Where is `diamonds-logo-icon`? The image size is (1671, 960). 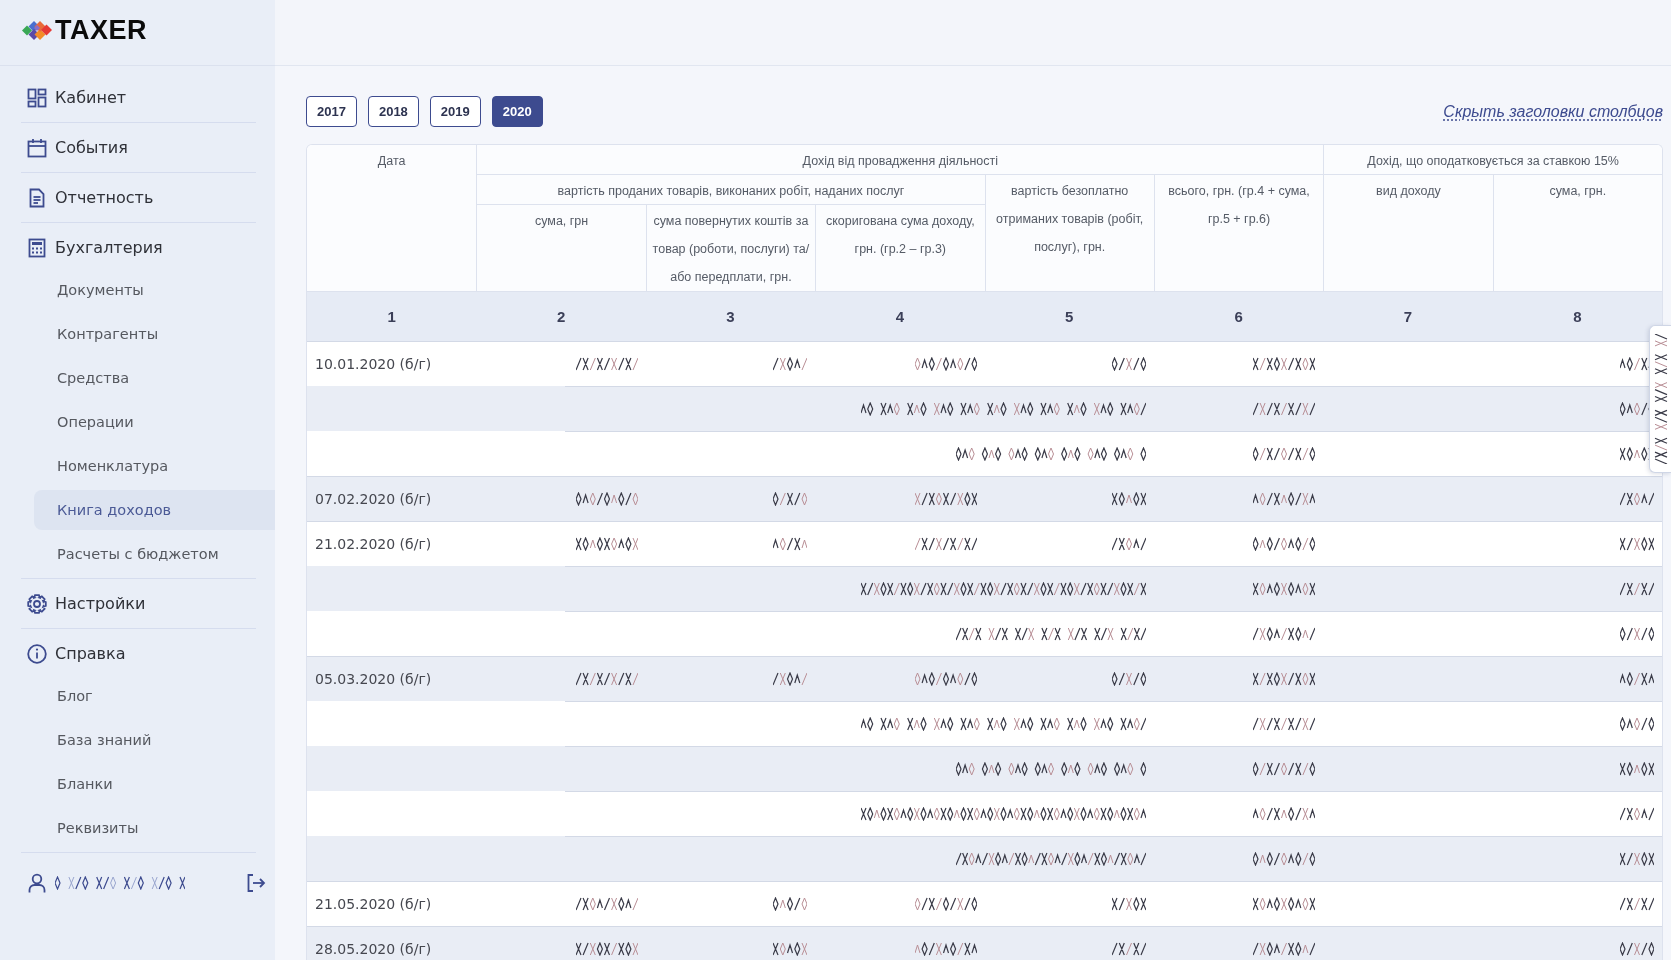
diamonds-logo-icon is located at coordinates (37, 30).